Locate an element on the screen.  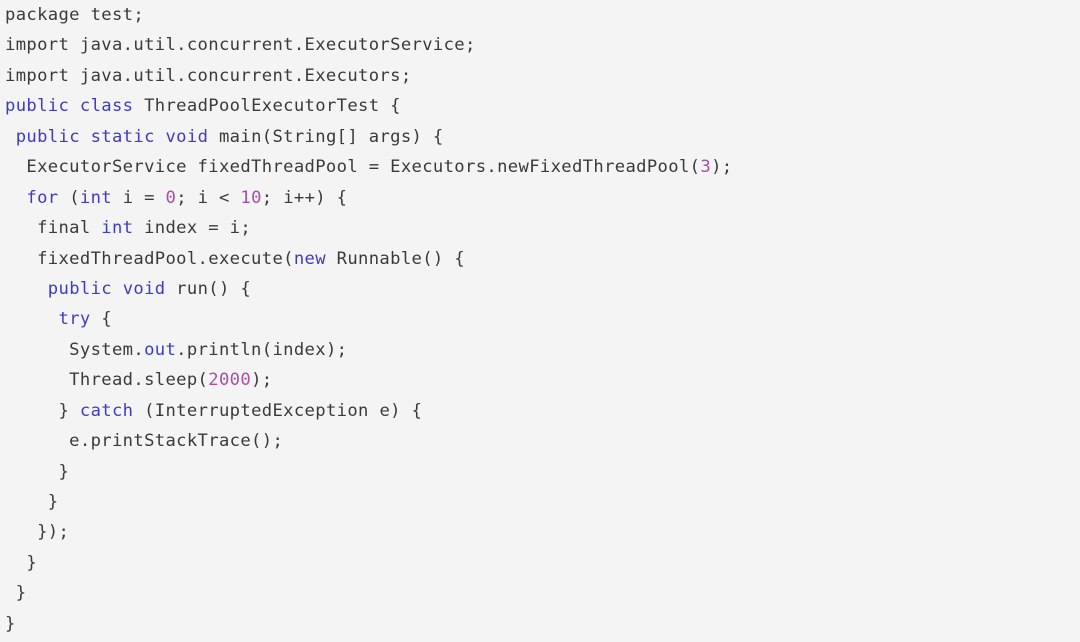
code-token-plain: (InterruptedException e) { is located at coordinates (278, 410).